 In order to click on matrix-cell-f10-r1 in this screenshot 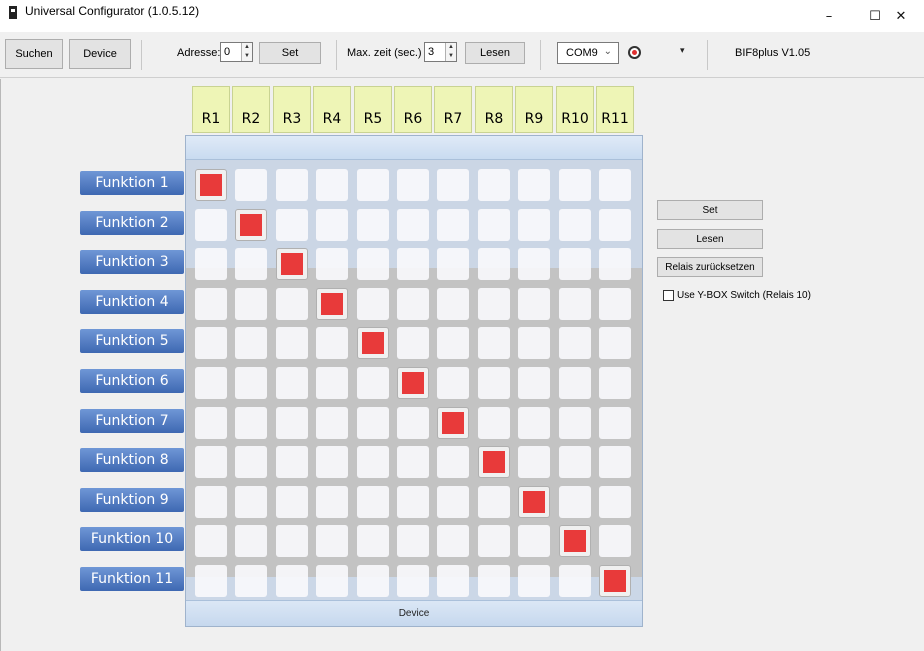, I will do `click(211, 541)`.